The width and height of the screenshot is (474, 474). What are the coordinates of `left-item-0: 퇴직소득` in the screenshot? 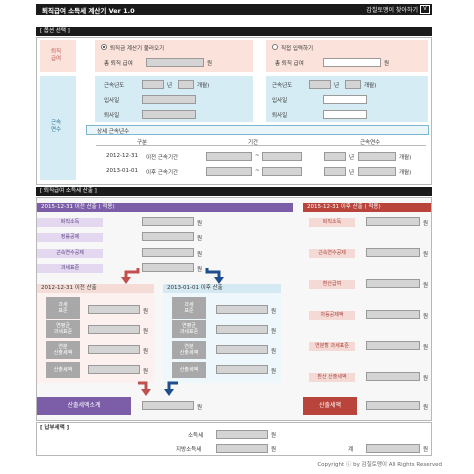 It's located at (70, 222).